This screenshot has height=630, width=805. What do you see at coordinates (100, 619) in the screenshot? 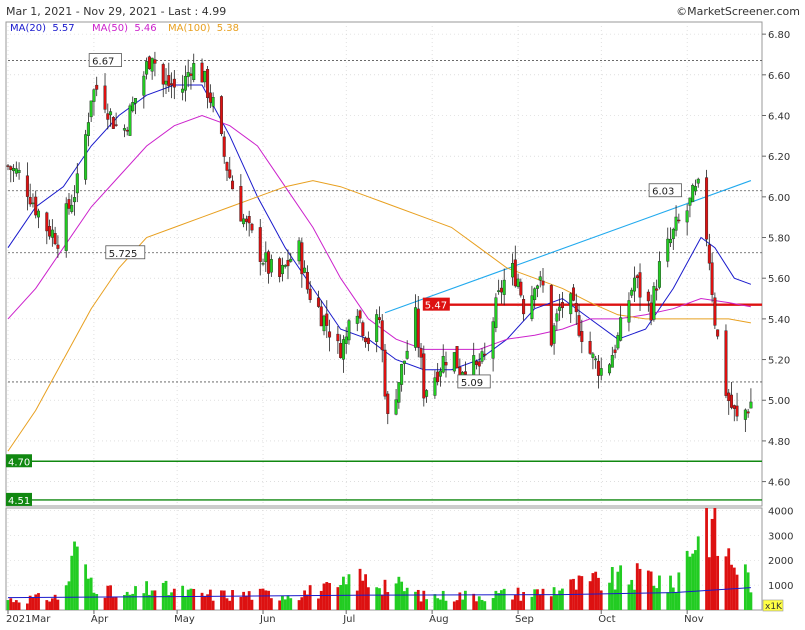
I see `month-label: Apr` at bounding box center [100, 619].